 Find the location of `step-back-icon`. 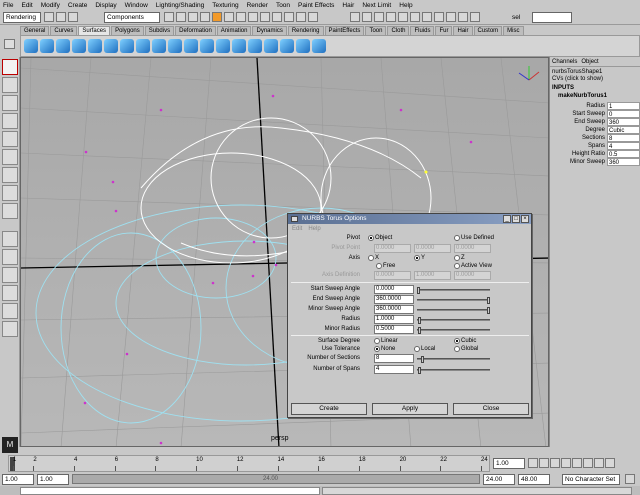

step-back-icon is located at coordinates (544, 463).